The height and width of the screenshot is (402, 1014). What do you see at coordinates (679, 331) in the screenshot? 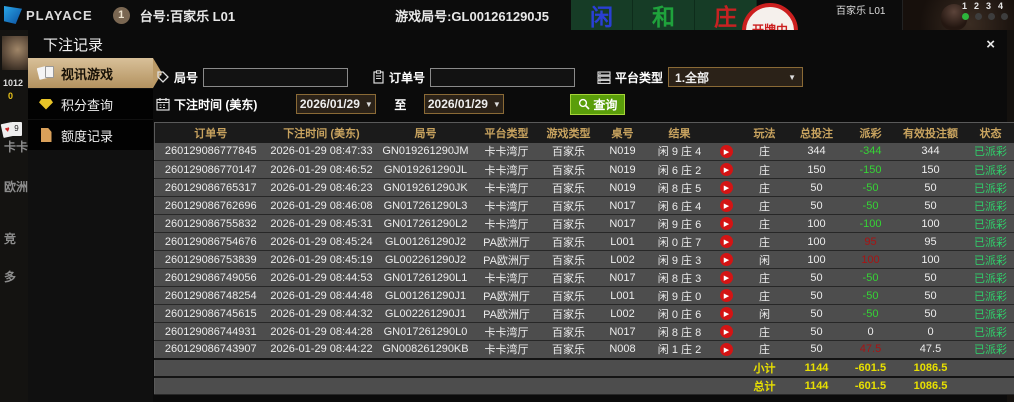
I see `cell-result: 闲 8 庄 8` at bounding box center [679, 331].